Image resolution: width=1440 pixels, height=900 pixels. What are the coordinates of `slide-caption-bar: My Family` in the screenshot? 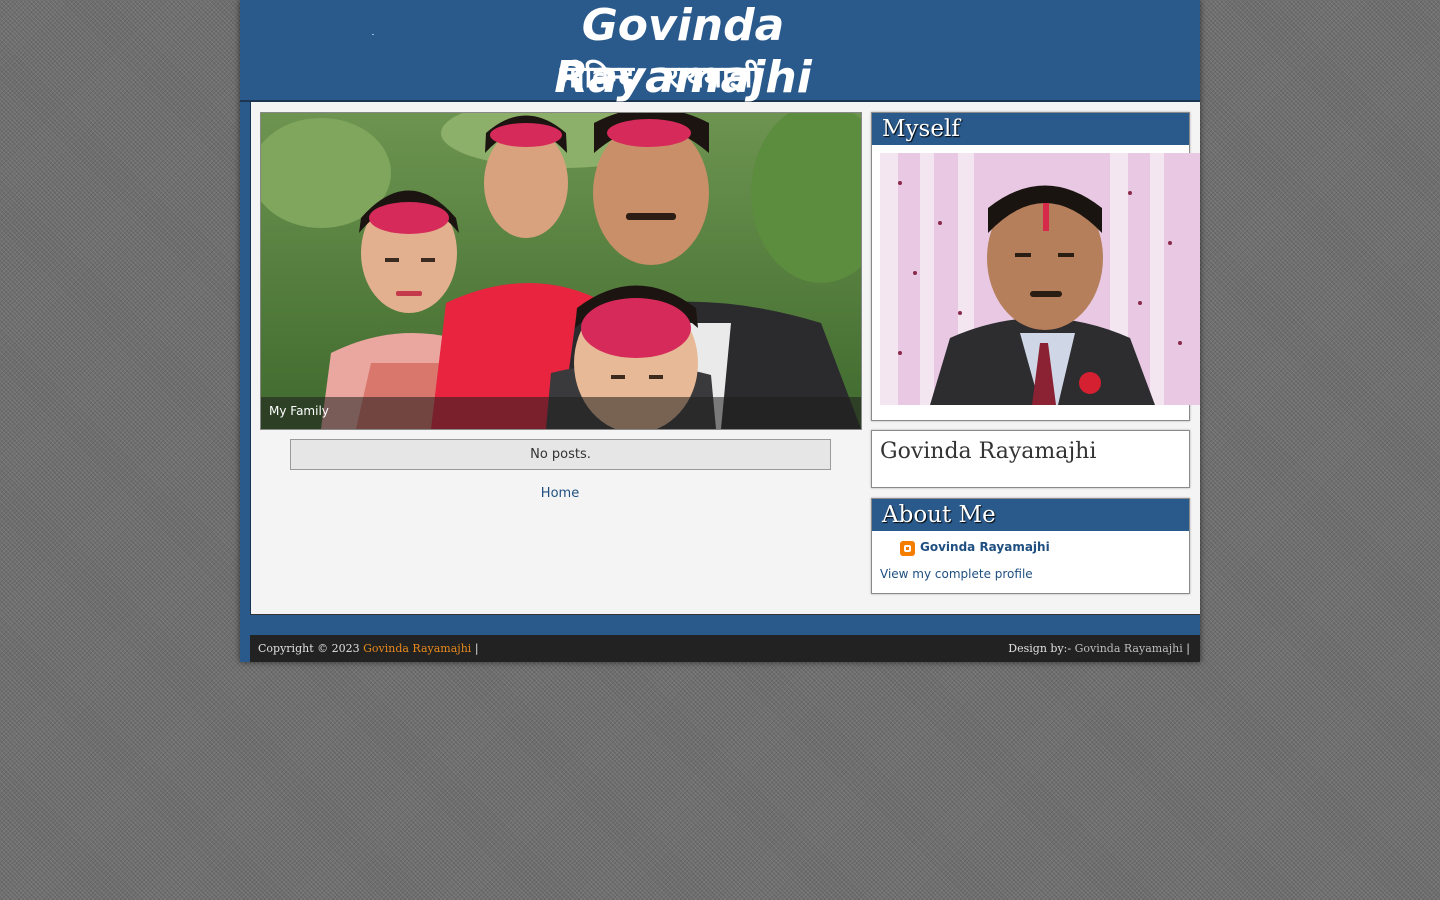 It's located at (561, 413).